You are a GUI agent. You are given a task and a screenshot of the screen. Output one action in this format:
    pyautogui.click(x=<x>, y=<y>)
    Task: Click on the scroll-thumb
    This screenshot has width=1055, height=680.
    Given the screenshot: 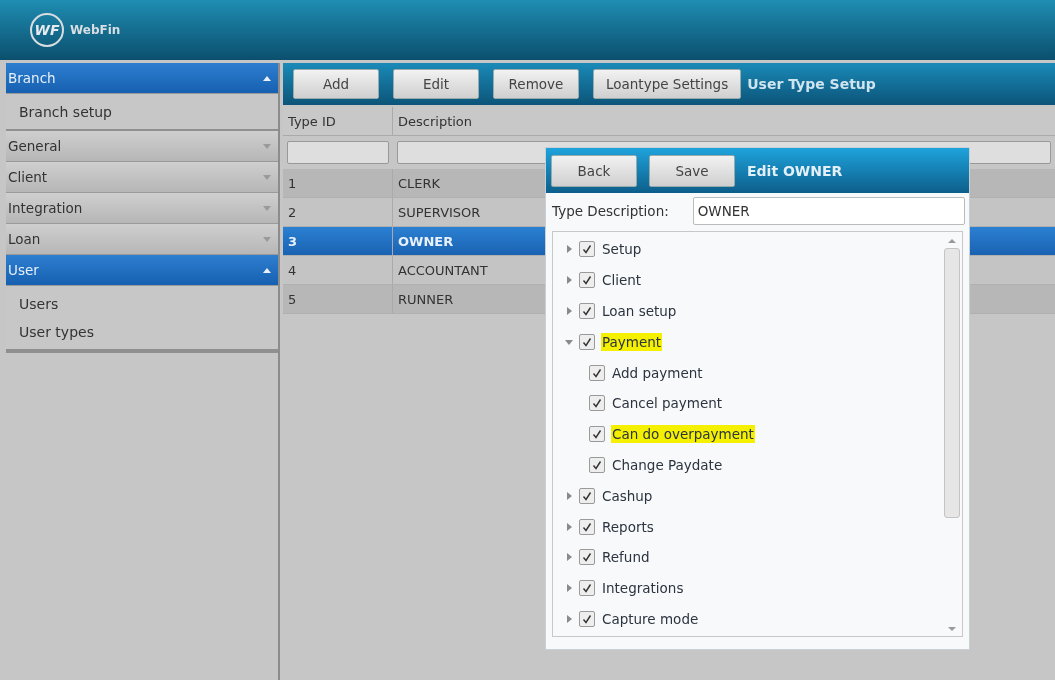 What is the action you would take?
    pyautogui.click(x=952, y=383)
    